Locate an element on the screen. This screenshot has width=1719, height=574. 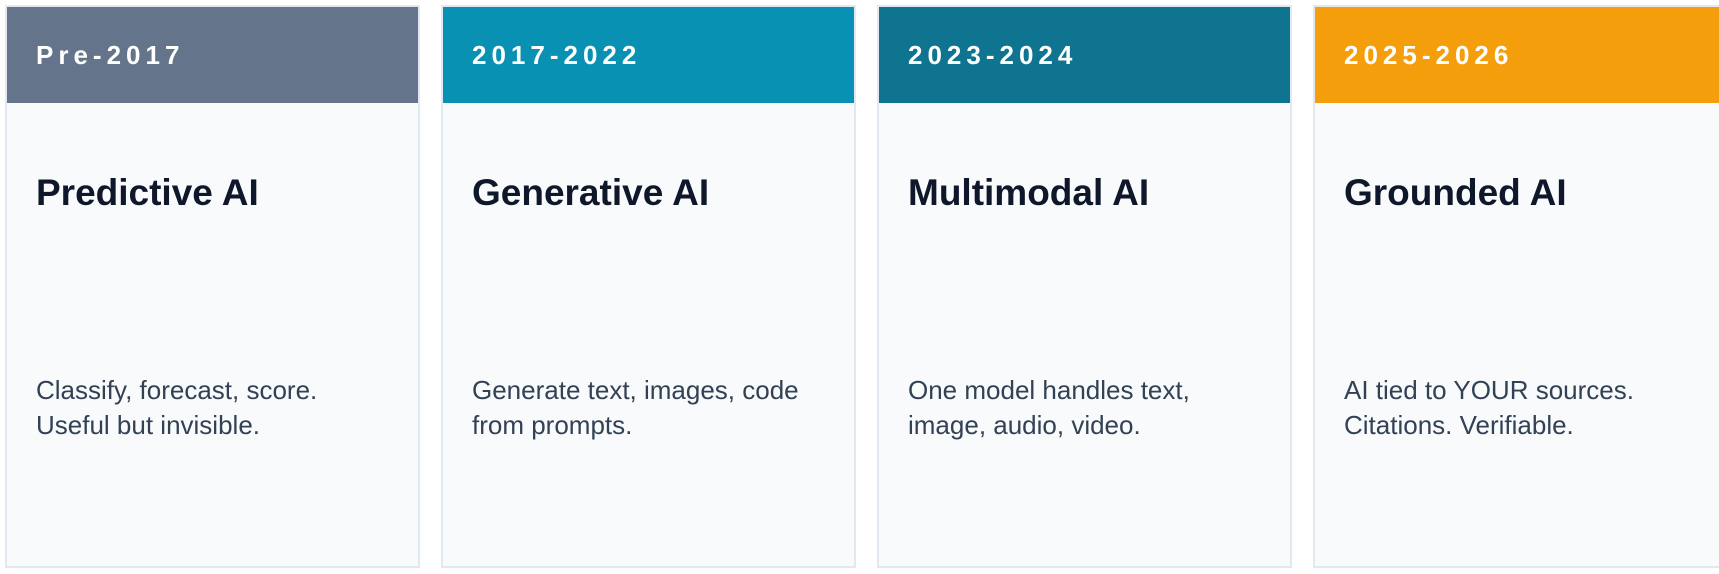
era-description-line: Citations. Verifiable. is located at coordinates (1459, 425).